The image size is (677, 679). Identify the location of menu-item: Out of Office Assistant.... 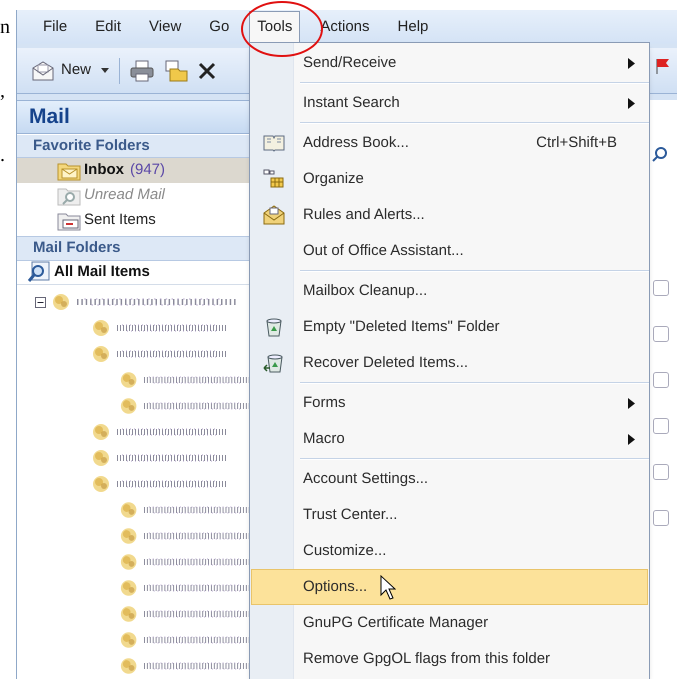
(449, 251).